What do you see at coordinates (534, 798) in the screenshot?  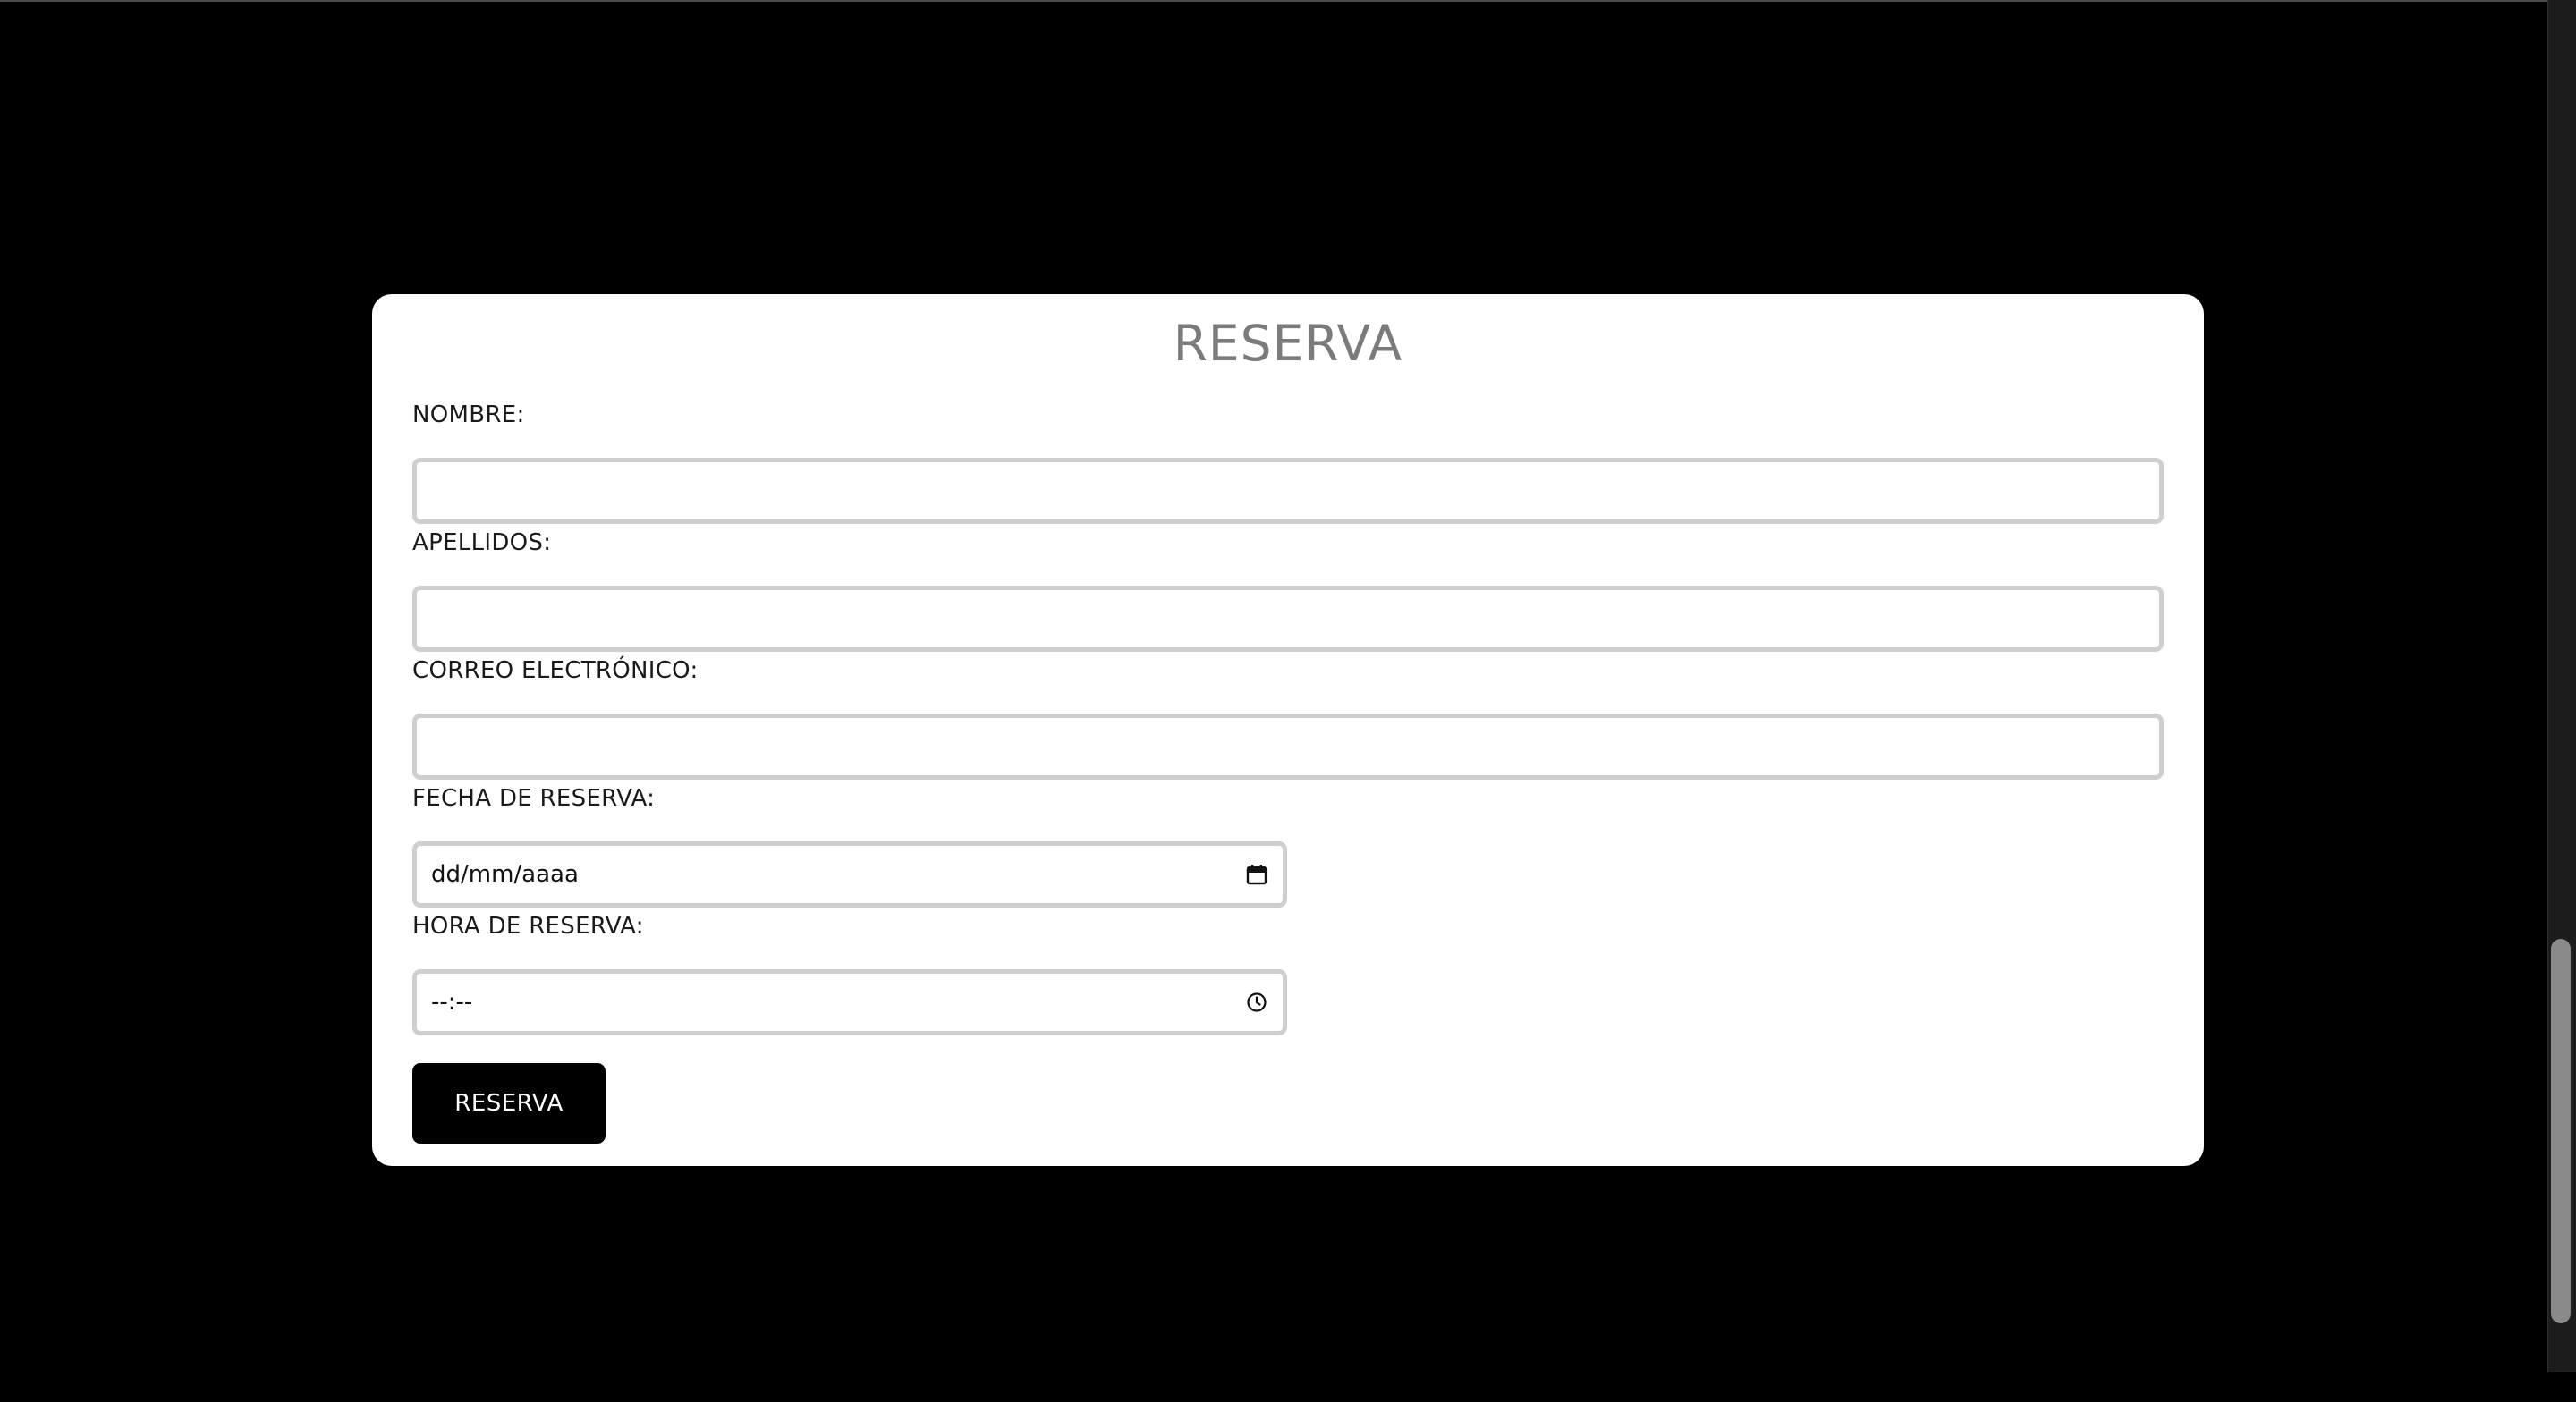 I see `fecha-label: FECHA DE RESERVA:` at bounding box center [534, 798].